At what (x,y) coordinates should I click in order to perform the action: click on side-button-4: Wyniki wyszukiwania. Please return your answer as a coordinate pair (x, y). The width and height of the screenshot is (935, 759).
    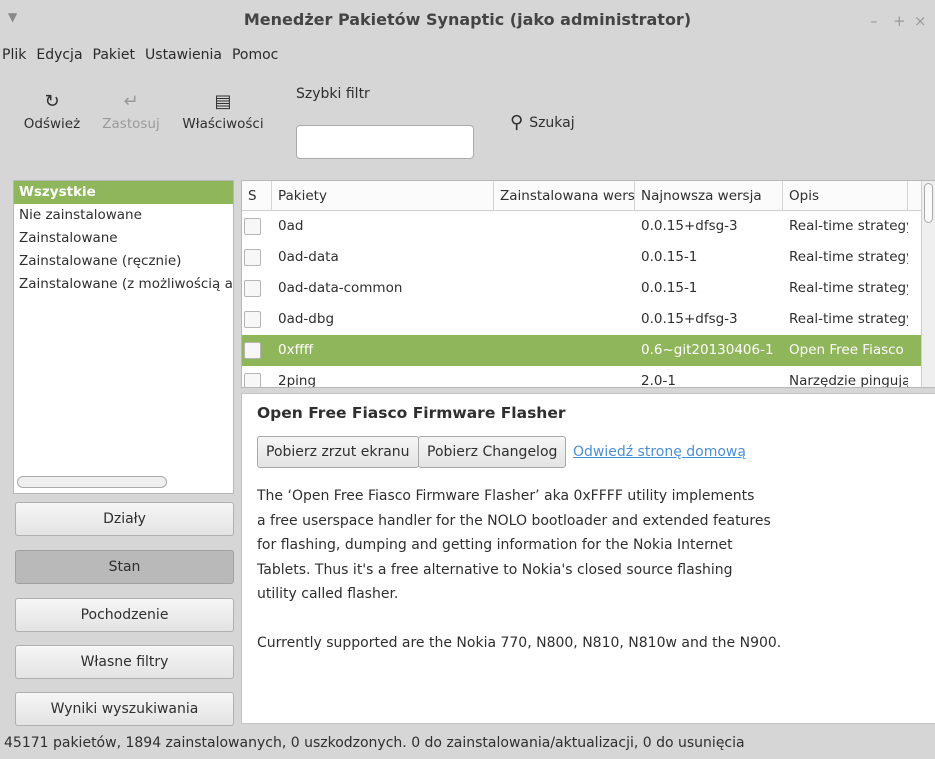
    Looking at the image, I should click on (124, 709).